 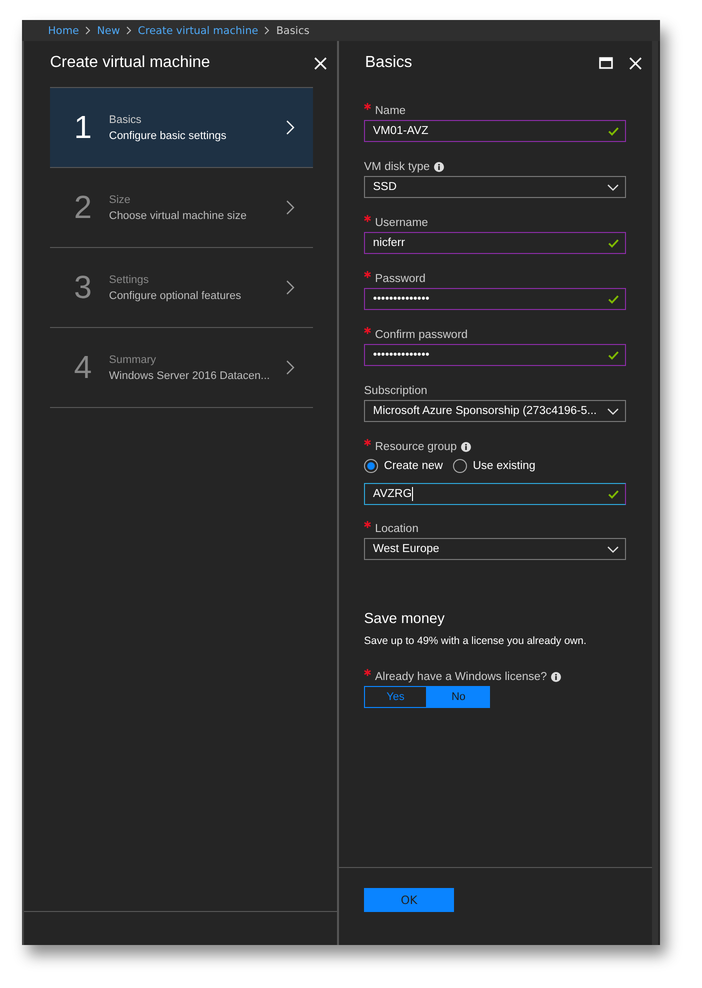 I want to click on dropdown: West Europe, so click(x=495, y=549).